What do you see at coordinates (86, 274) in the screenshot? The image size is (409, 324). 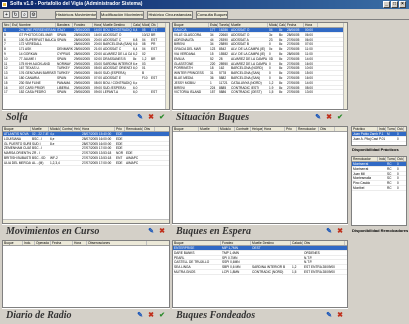 I see `diario-grid: Buque Indc. Operada Fecha Hora Observaciones` at bounding box center [86, 274].